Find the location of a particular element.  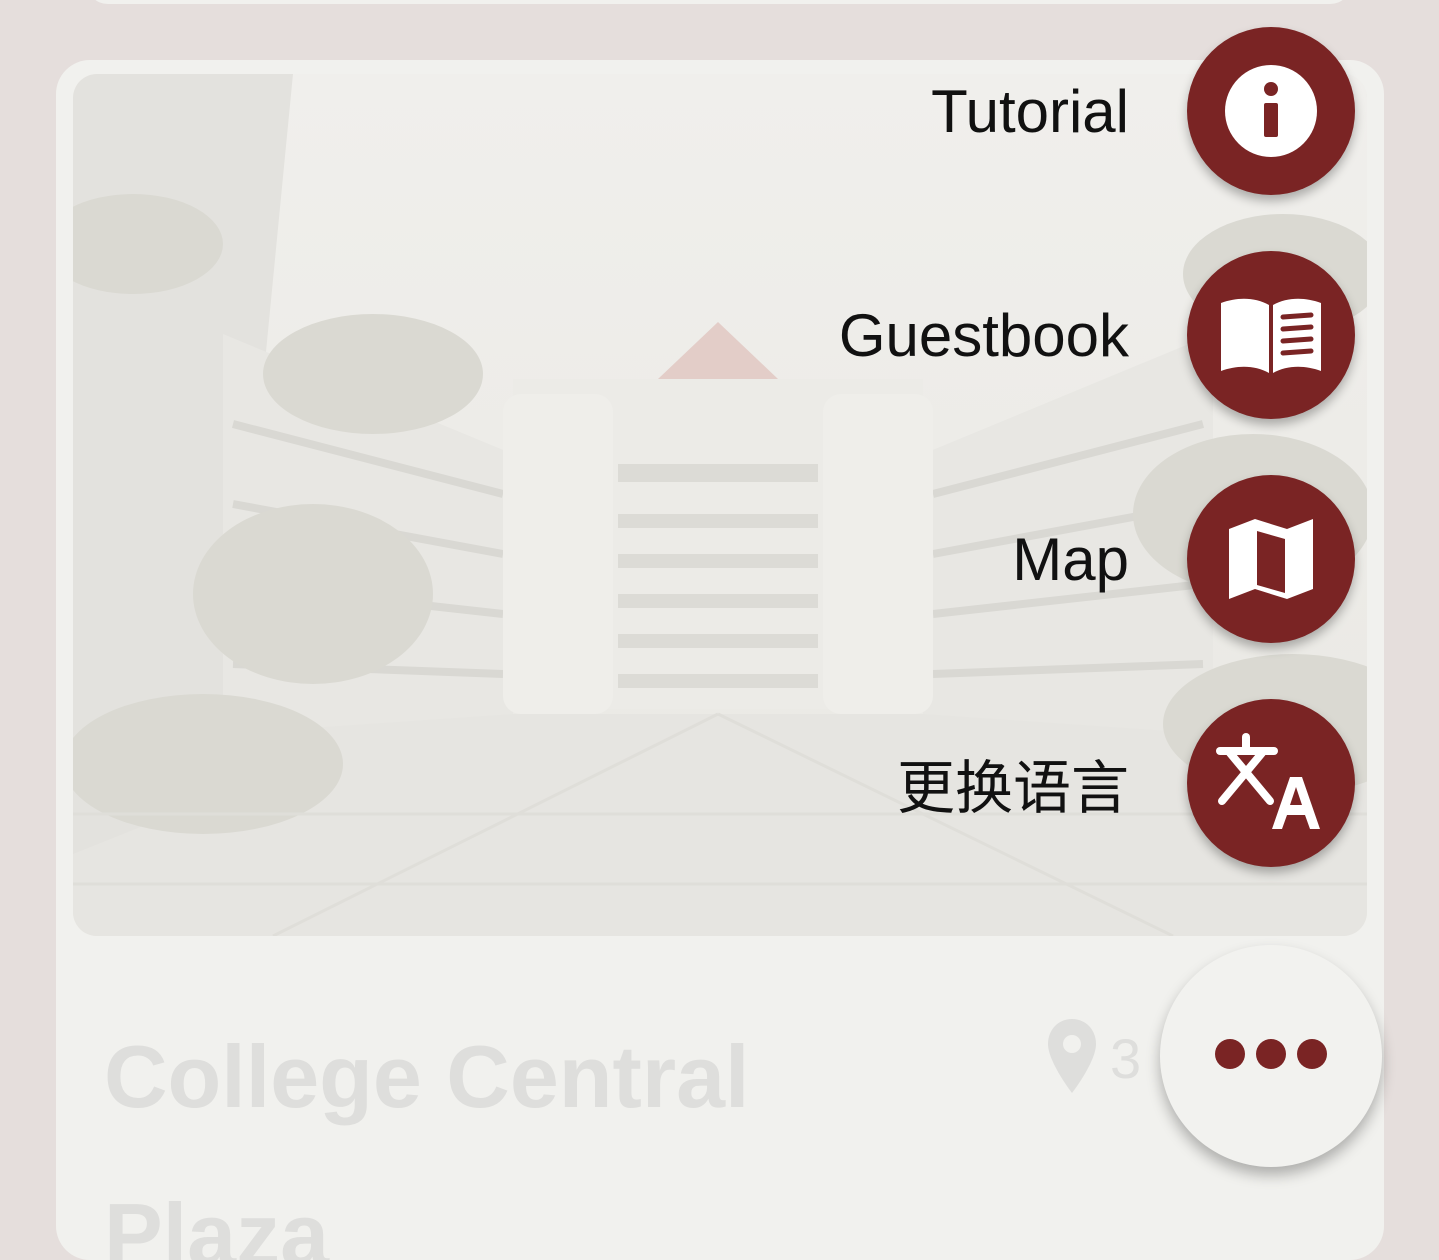

tutorial-button is located at coordinates (1271, 111).